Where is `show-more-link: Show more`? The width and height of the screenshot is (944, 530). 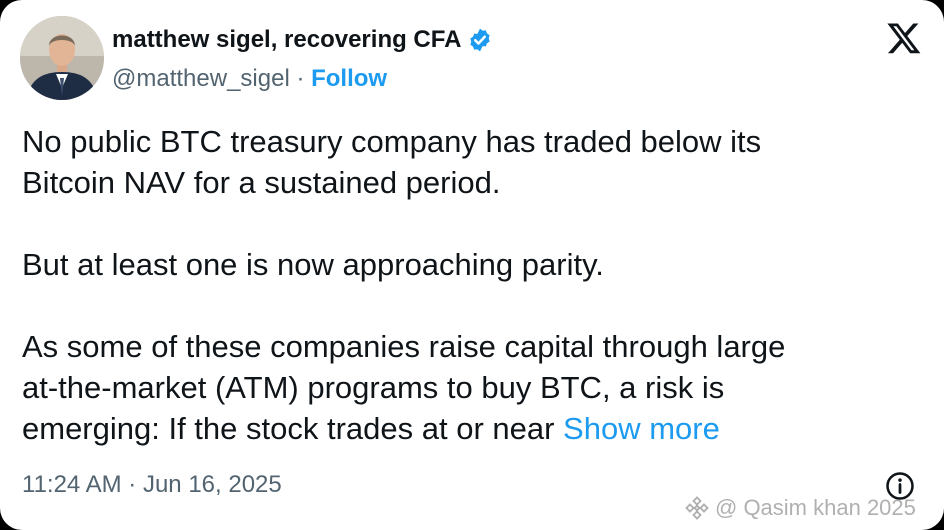
show-more-link: Show more is located at coordinates (641, 428).